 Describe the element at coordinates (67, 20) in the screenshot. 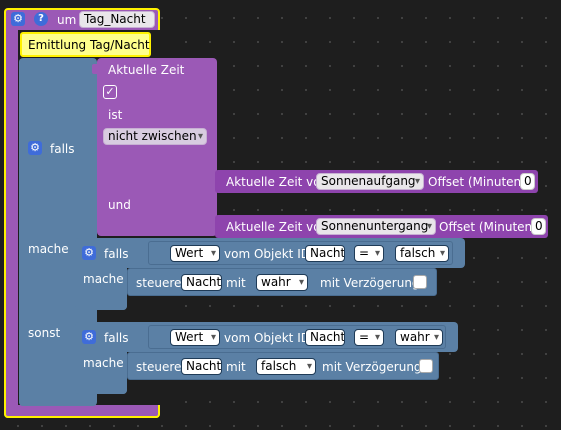

I see `function-keyword: um` at that location.